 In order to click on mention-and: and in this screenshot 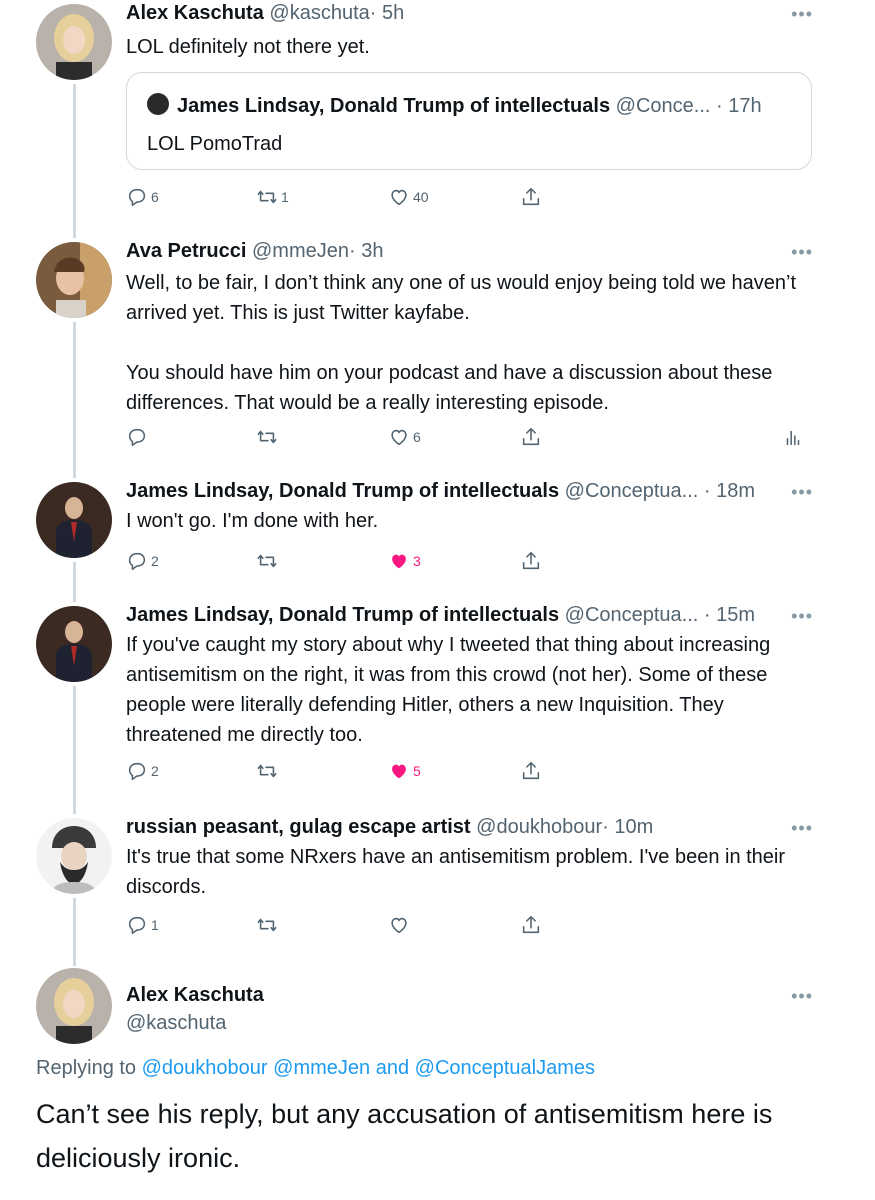, I will do `click(392, 1068)`.